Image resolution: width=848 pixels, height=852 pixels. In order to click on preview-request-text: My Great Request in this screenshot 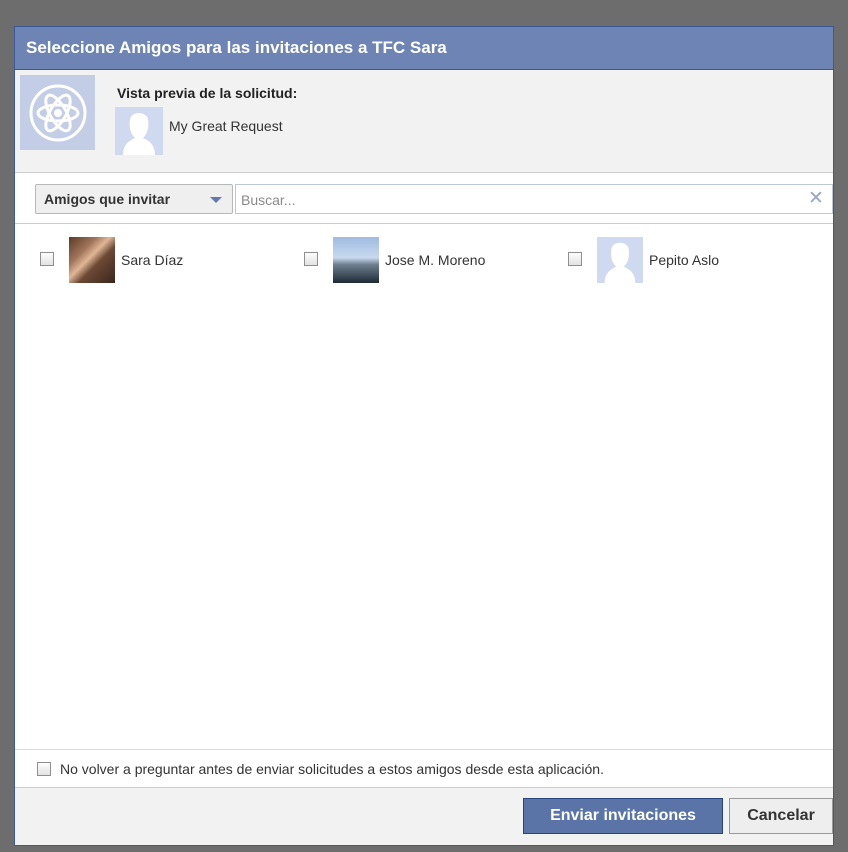, I will do `click(226, 126)`.